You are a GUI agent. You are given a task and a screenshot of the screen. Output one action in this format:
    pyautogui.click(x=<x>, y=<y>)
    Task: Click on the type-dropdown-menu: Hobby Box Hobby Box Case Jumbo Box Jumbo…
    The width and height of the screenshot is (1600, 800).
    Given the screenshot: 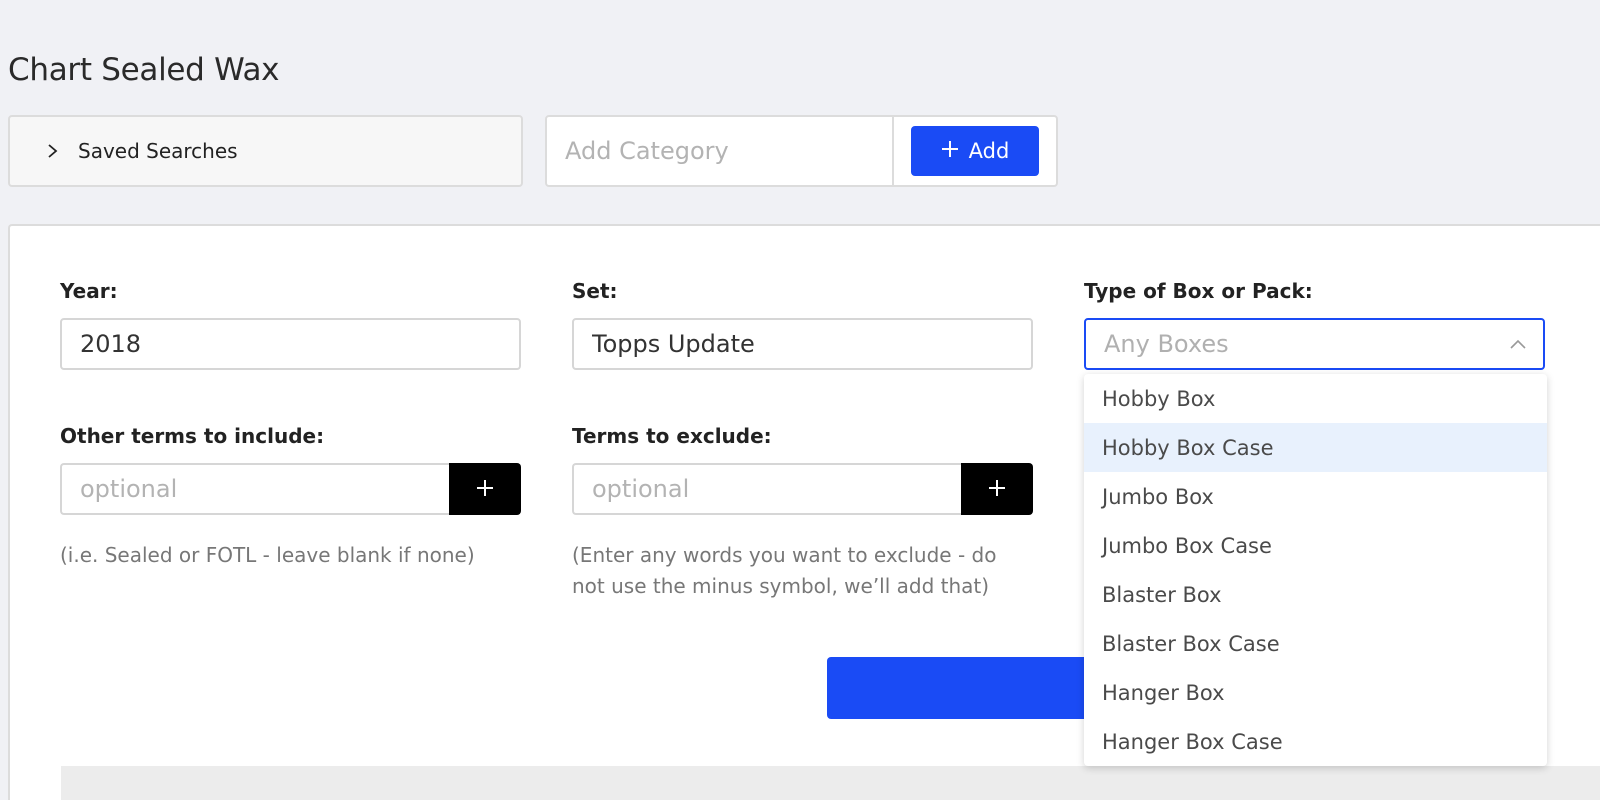 What is the action you would take?
    pyautogui.click(x=1315, y=570)
    